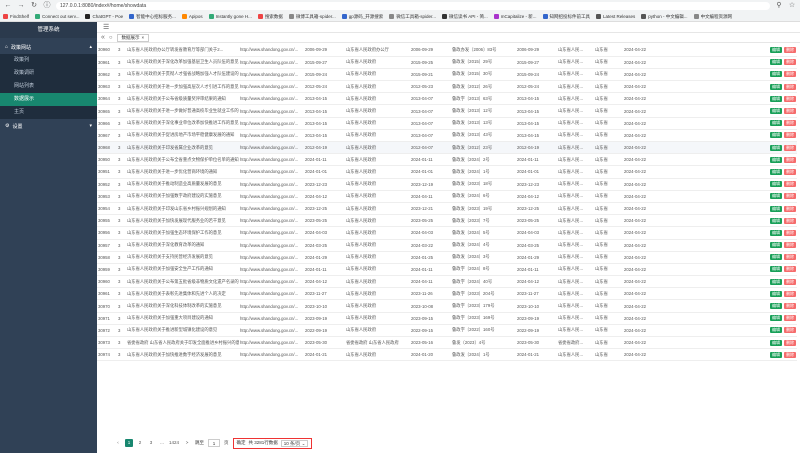  What do you see at coordinates (47, 6) in the screenshot?
I see `info-icon: ⓘ` at bounding box center [47, 6].